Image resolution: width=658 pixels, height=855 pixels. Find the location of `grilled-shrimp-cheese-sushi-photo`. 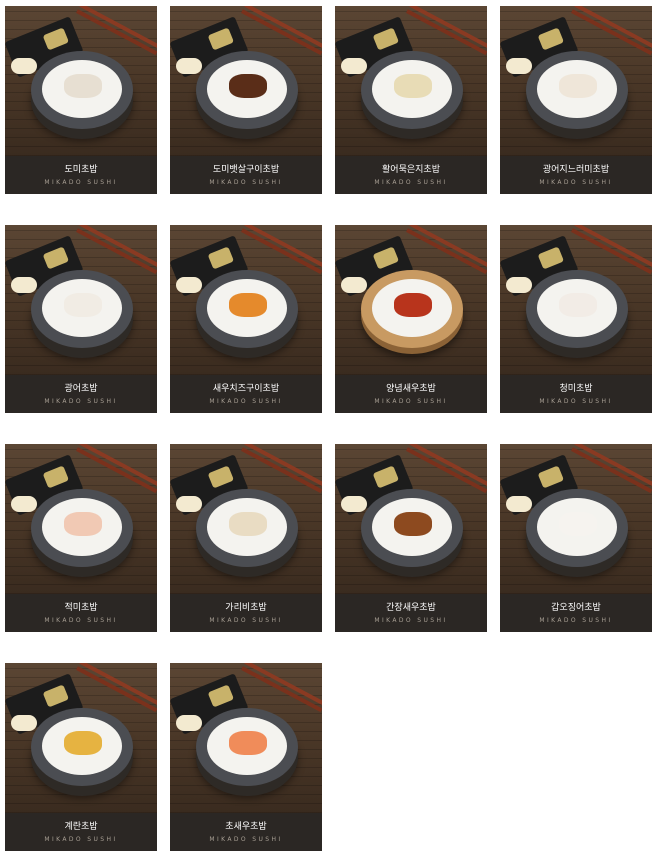

grilled-shrimp-cheese-sushi-photo is located at coordinates (246, 300).